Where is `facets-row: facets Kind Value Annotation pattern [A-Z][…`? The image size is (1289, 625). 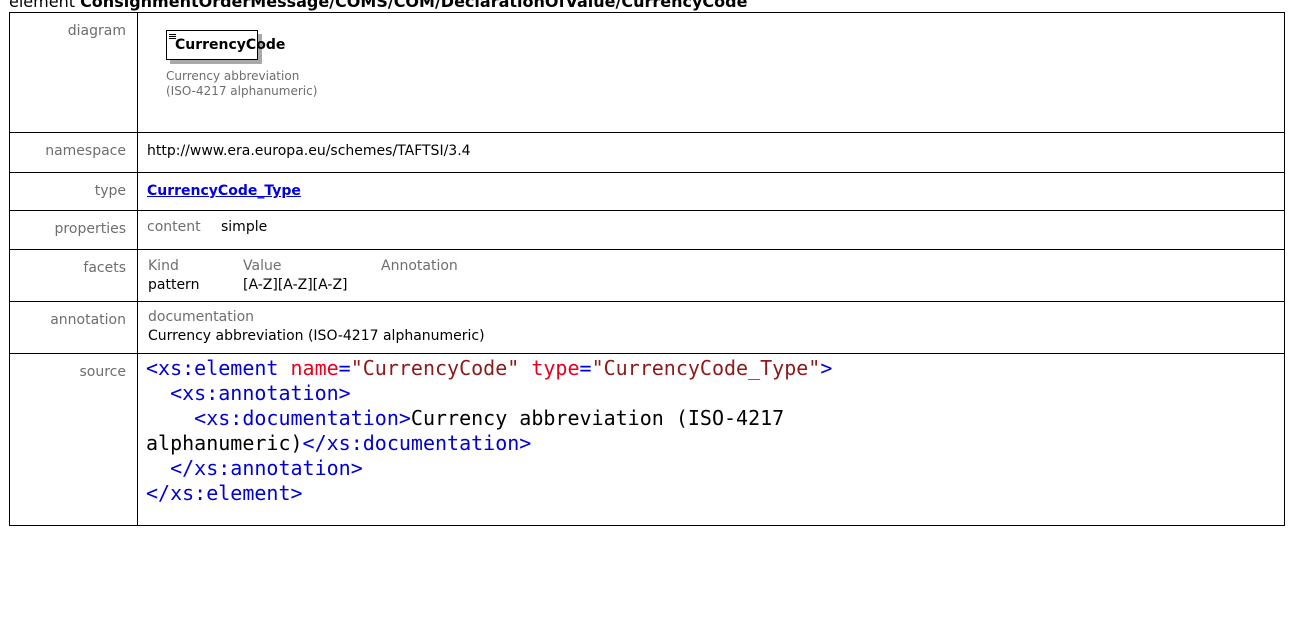 facets-row: facets Kind Value Annotation pattern [A-Z][… is located at coordinates (647, 275).